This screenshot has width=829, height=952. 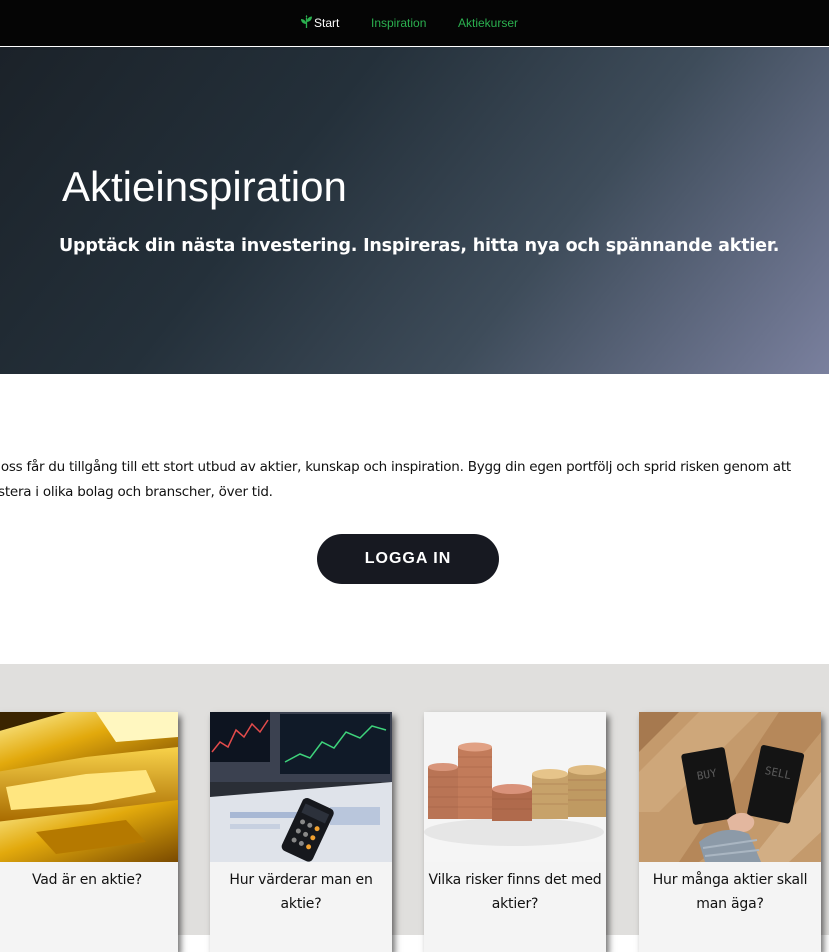 What do you see at coordinates (301, 892) in the screenshot?
I see `card-label: Hur värderar man en aktie?` at bounding box center [301, 892].